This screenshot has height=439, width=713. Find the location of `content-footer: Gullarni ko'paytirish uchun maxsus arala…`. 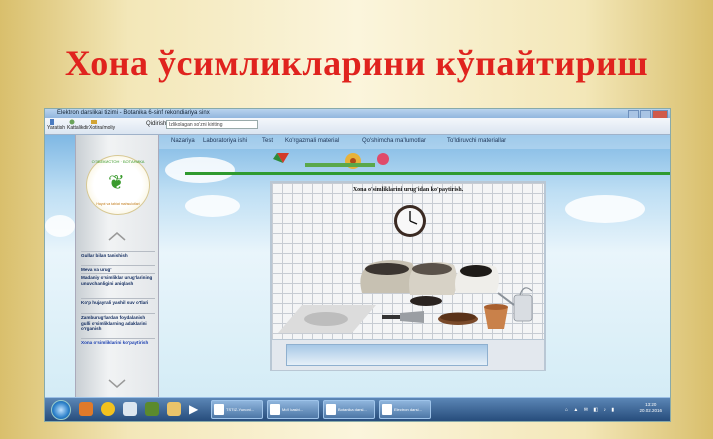

content-footer: Gullarni ko'paytirish uchun maxsus arala… is located at coordinates (408, 354).